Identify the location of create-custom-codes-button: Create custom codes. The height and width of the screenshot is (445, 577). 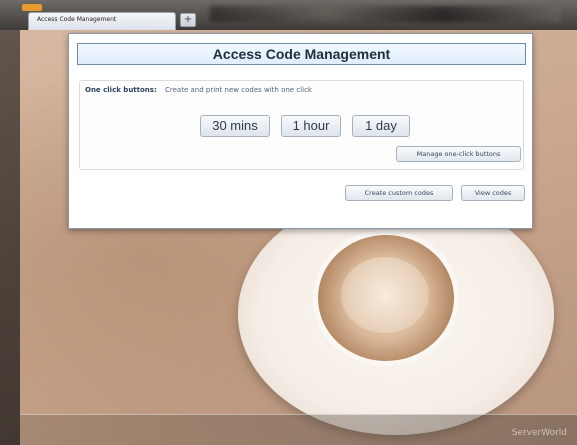
(399, 193).